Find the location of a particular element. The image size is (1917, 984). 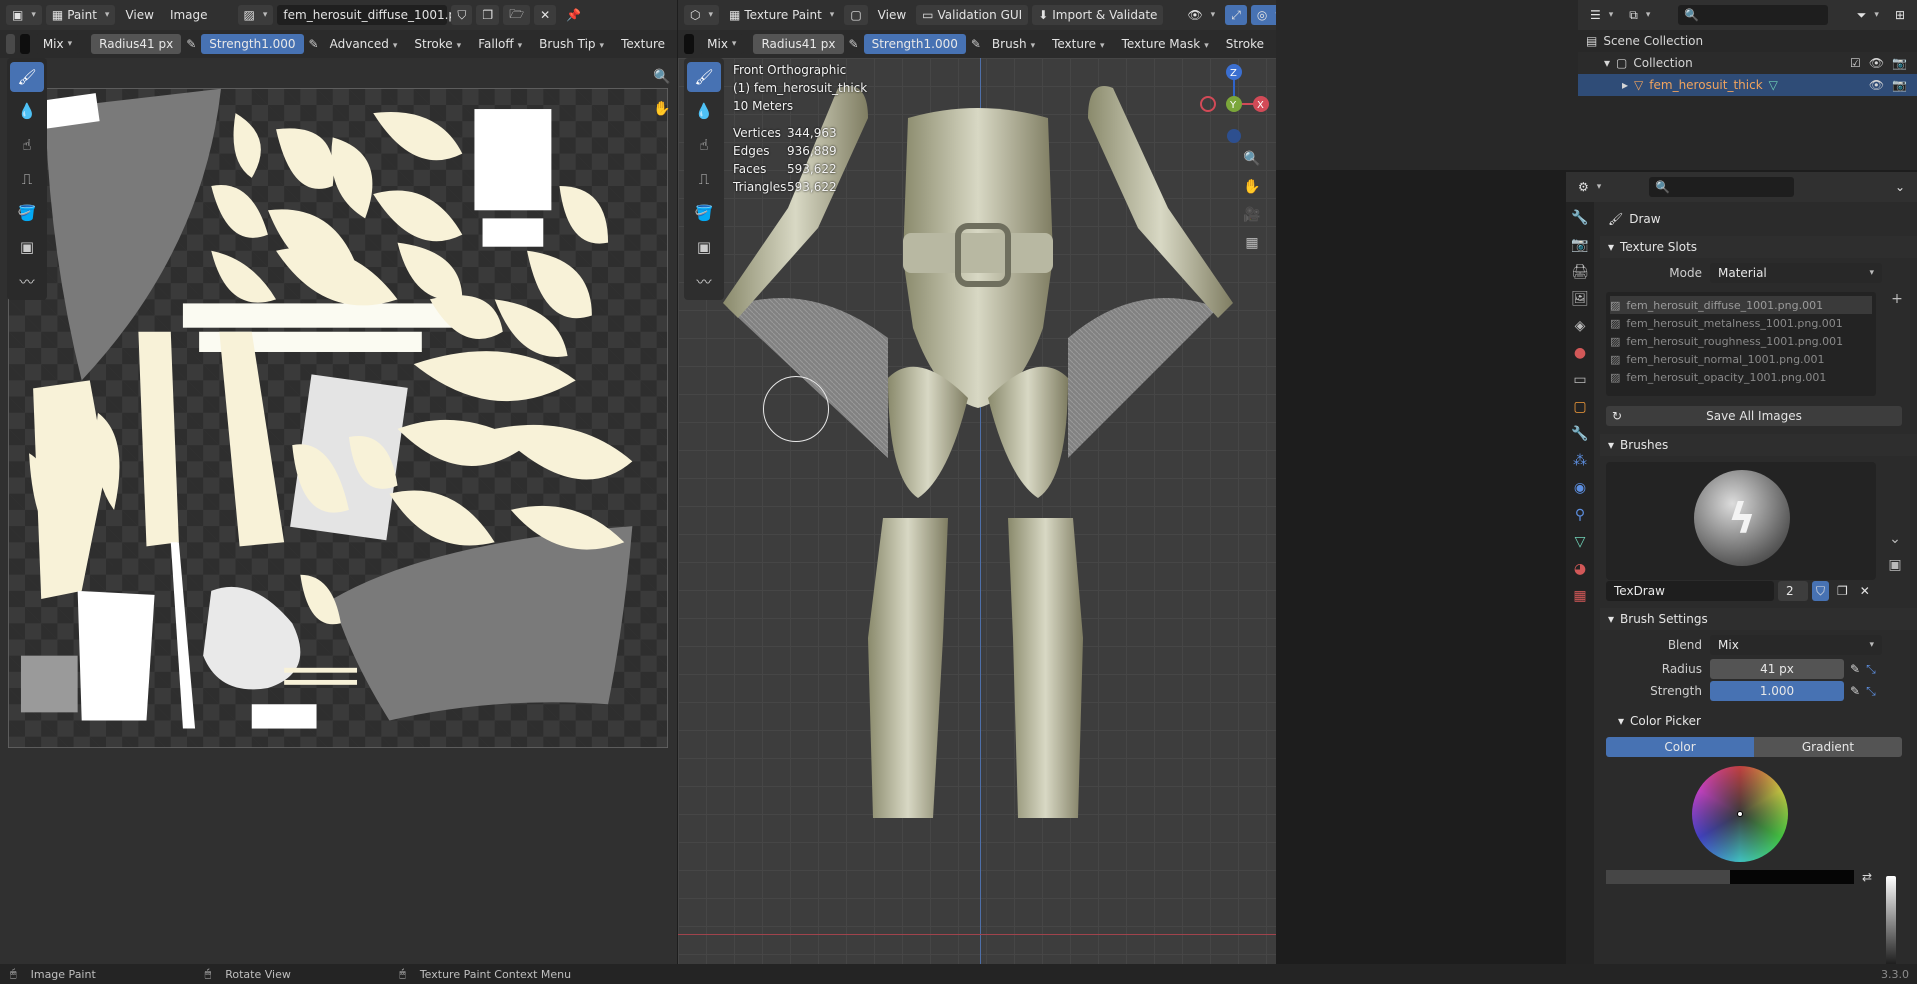

image-browse-button: ▨ is located at coordinates (255, 15).